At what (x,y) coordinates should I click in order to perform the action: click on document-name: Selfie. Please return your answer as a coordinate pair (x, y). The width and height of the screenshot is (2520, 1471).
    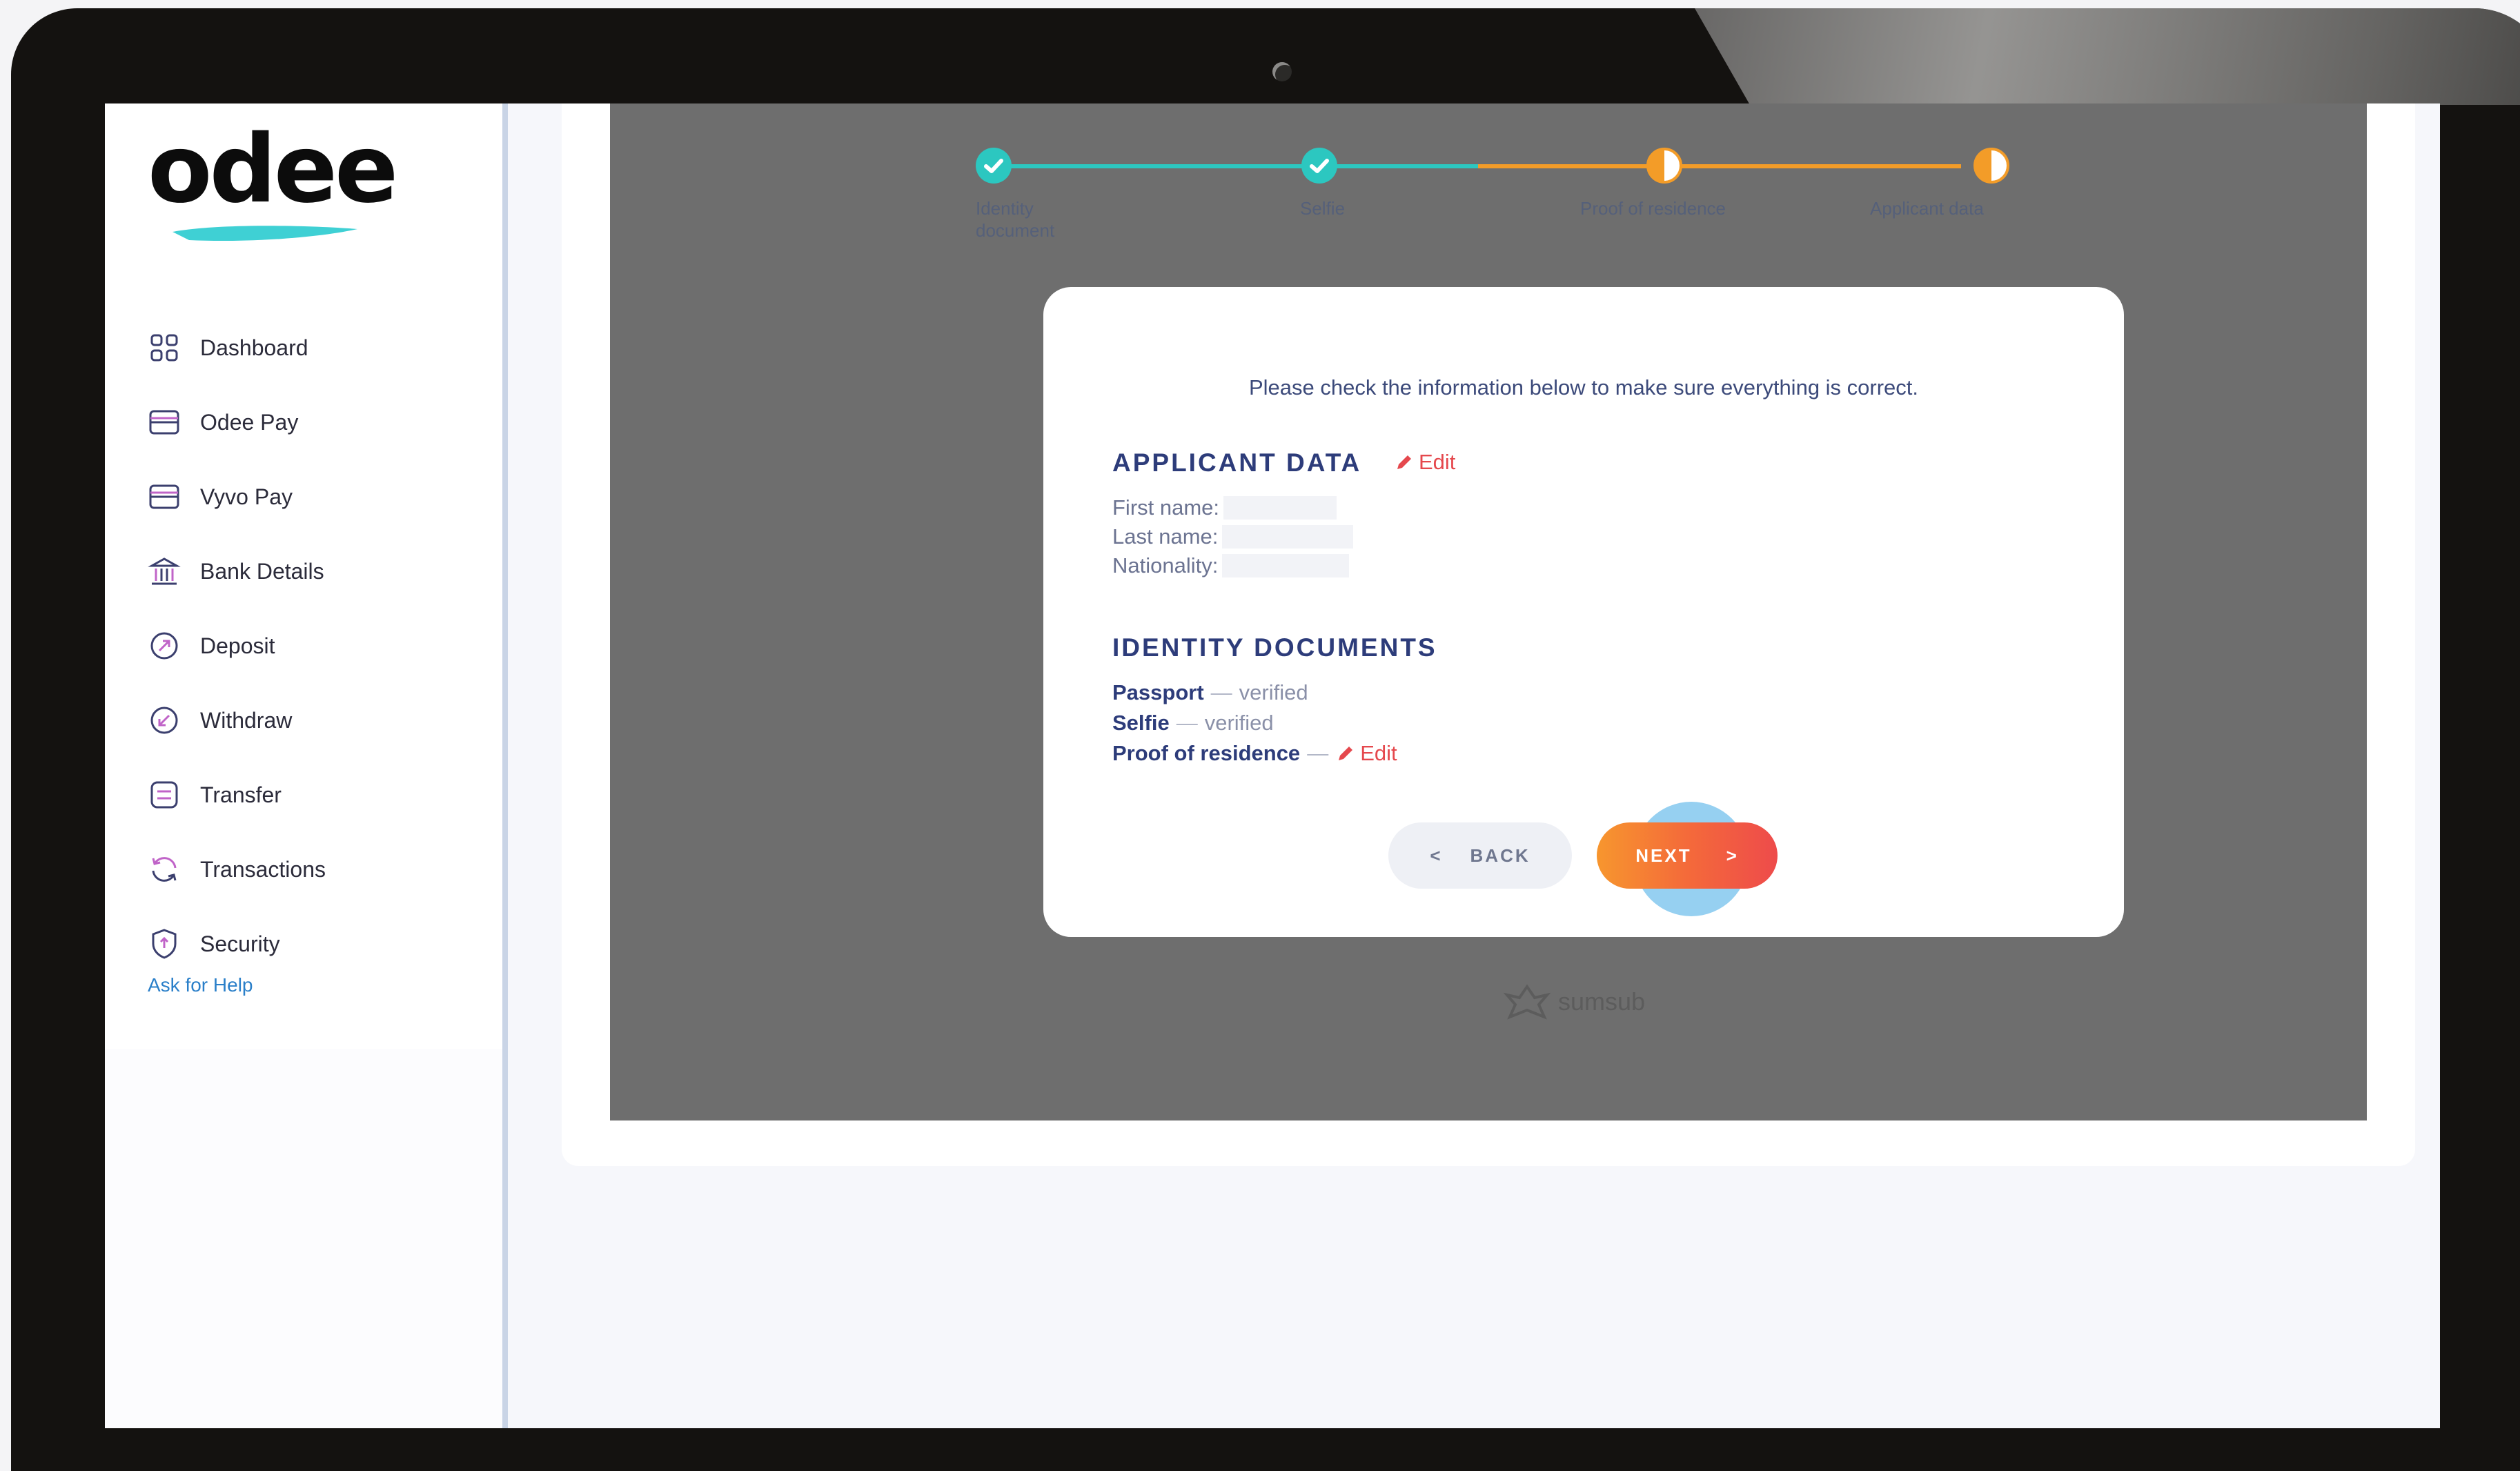
    Looking at the image, I should click on (1141, 723).